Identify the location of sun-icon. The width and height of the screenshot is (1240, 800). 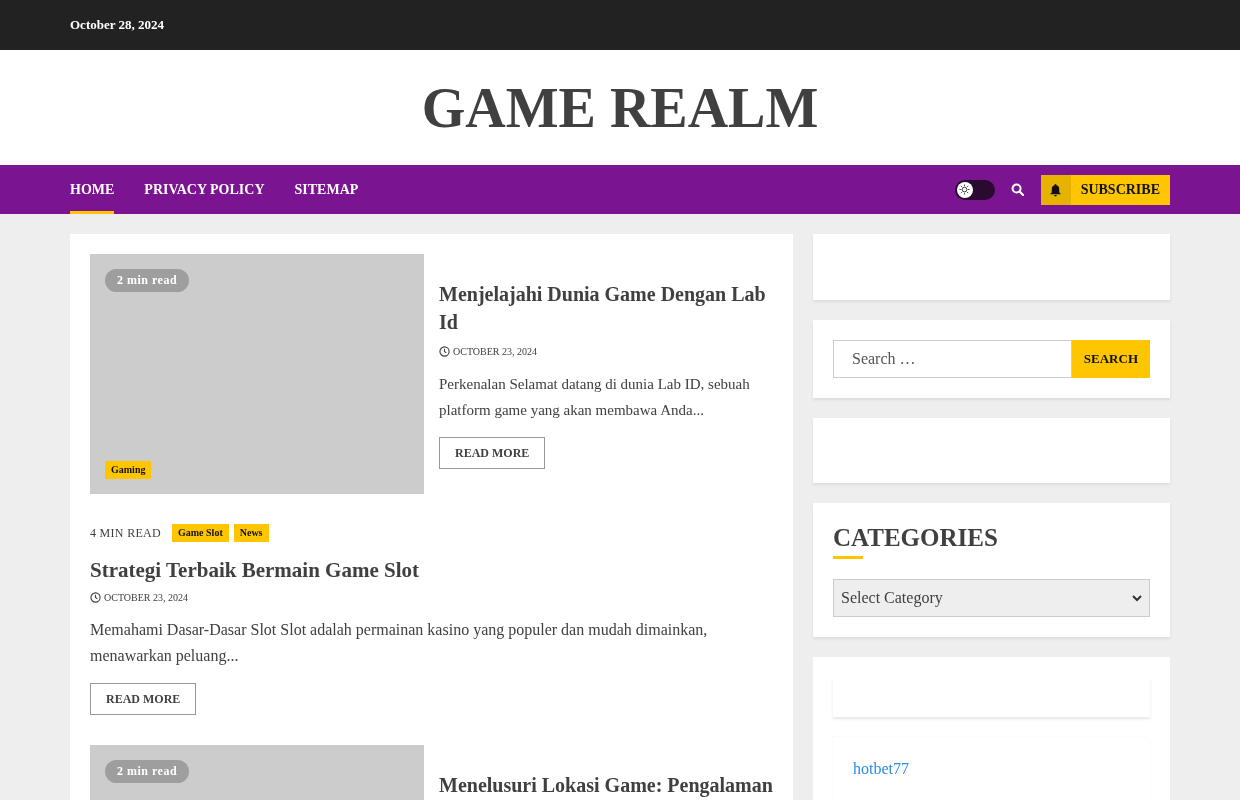
(965, 189).